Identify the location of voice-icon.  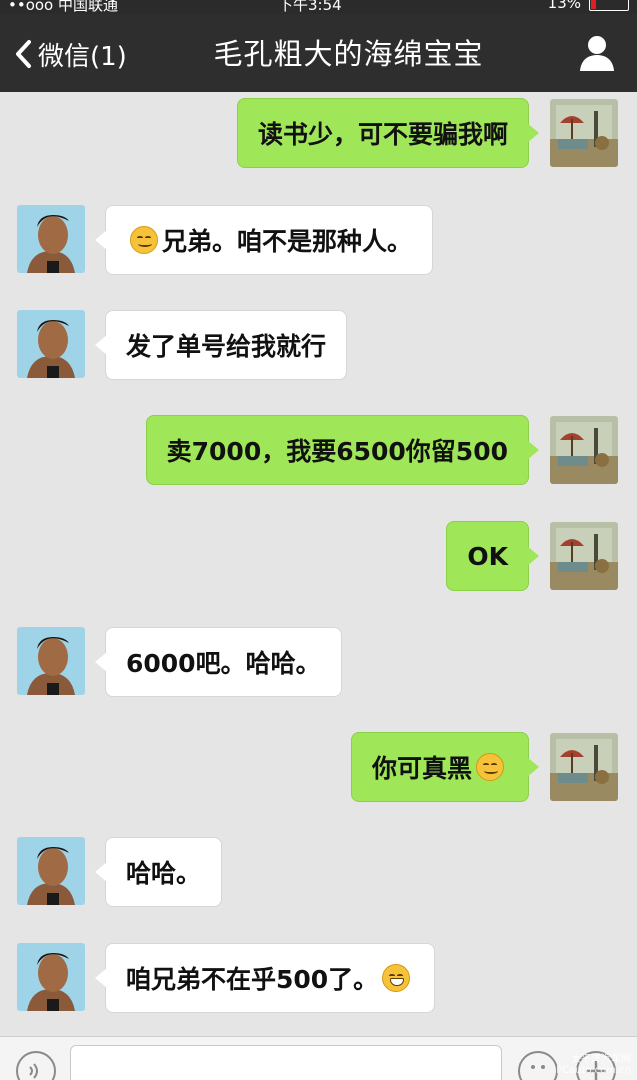
(33, 1071).